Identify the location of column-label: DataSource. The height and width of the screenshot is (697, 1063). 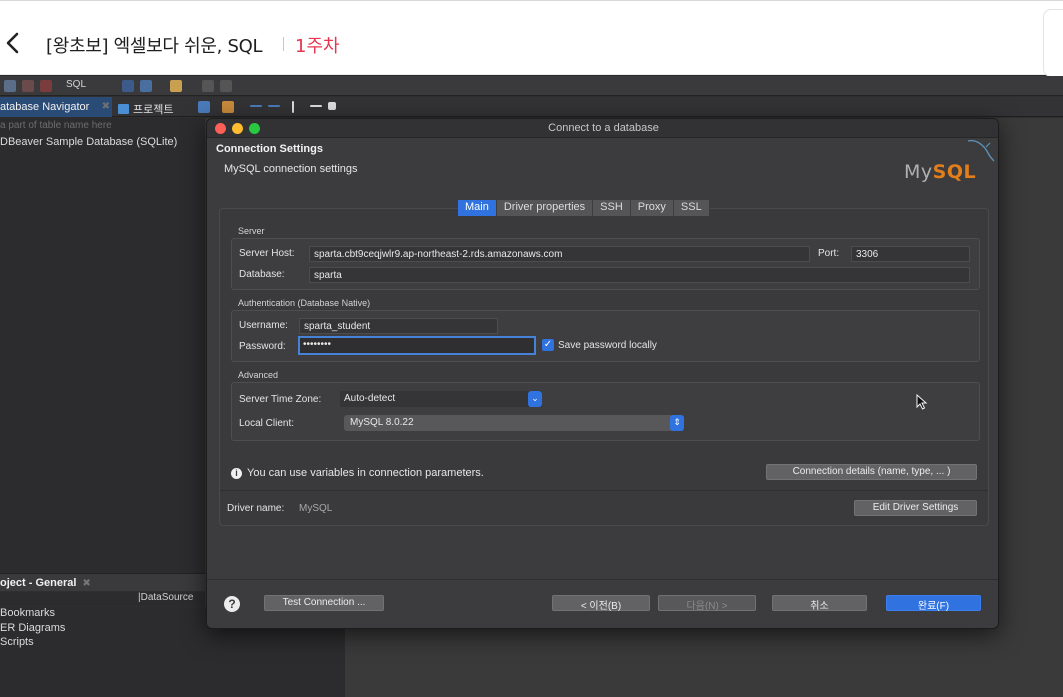
(167, 597).